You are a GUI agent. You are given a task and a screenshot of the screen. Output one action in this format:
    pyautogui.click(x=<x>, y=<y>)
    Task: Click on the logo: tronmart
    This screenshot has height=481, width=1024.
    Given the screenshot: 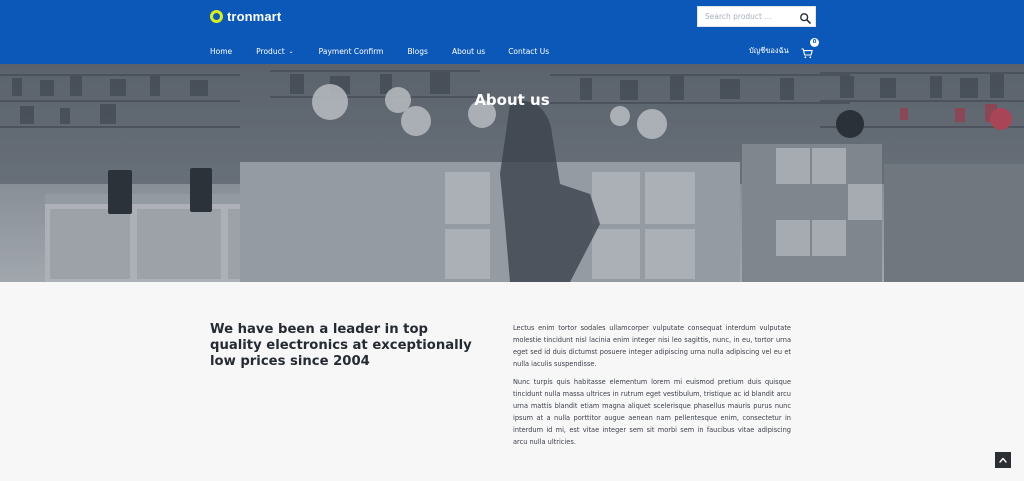 What is the action you would take?
    pyautogui.click(x=245, y=16)
    